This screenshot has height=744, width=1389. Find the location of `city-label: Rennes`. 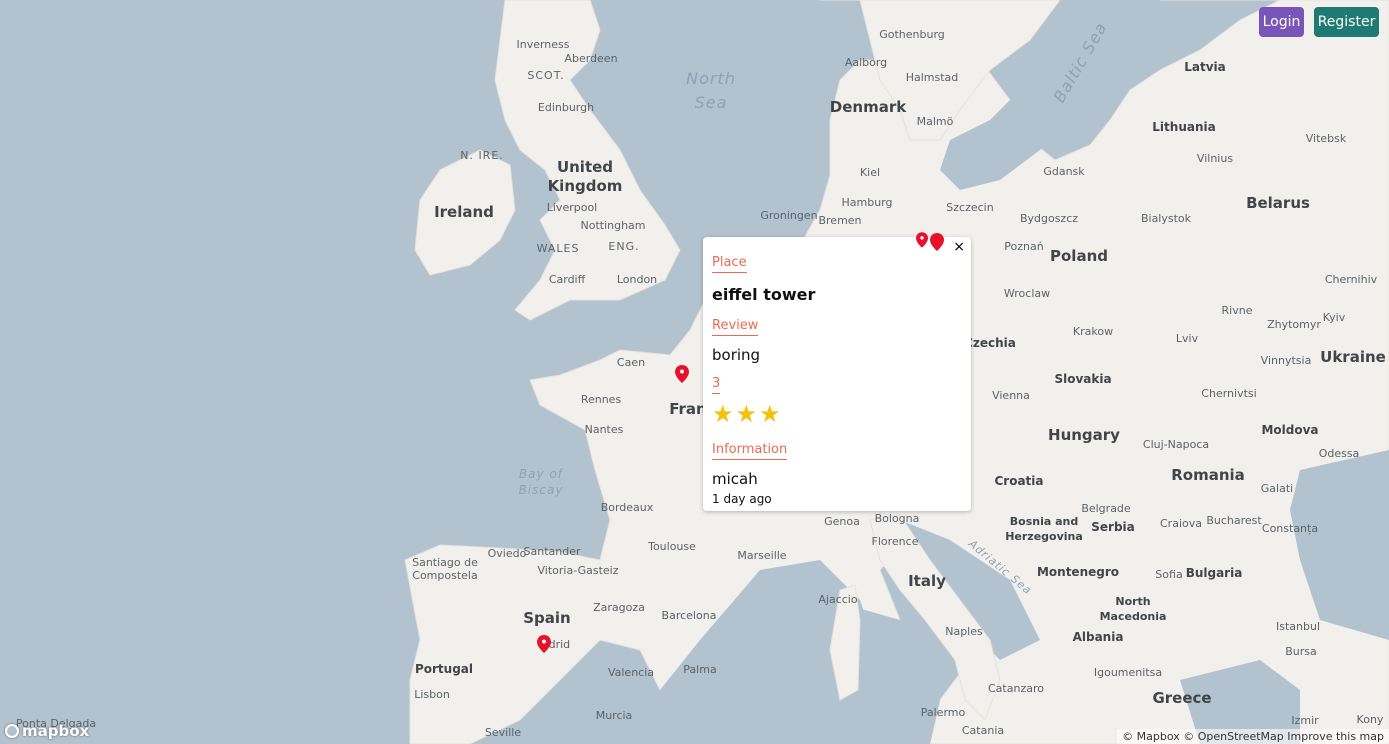

city-label: Rennes is located at coordinates (601, 399).